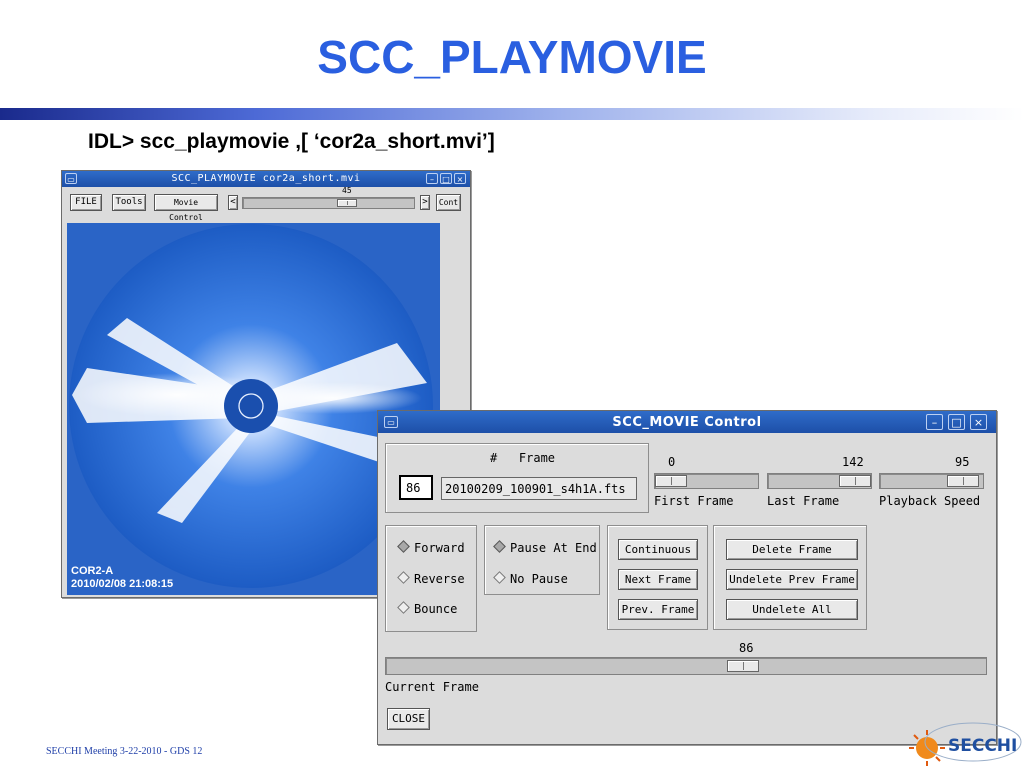 The width and height of the screenshot is (1024, 773). I want to click on direction-group: Forward Reverse Bounce, so click(431, 578).